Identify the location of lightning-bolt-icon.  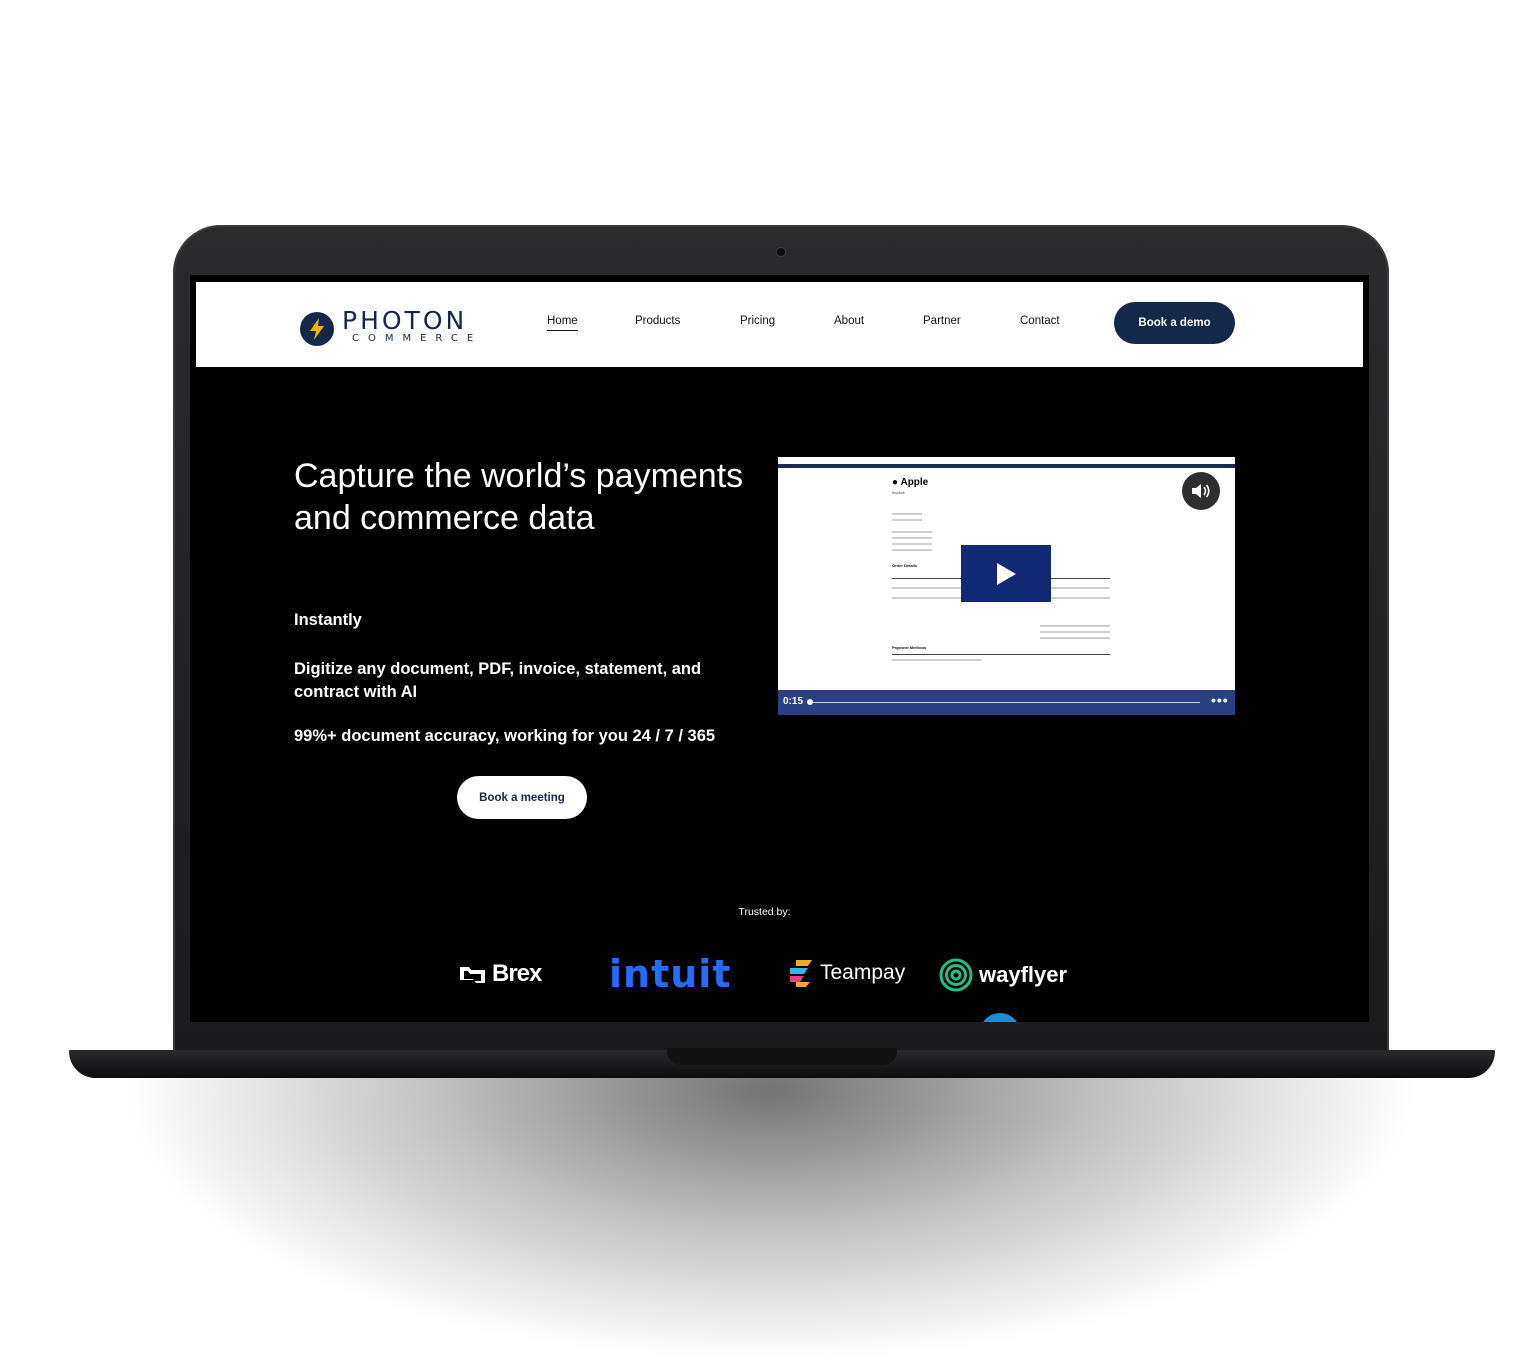
(317, 329).